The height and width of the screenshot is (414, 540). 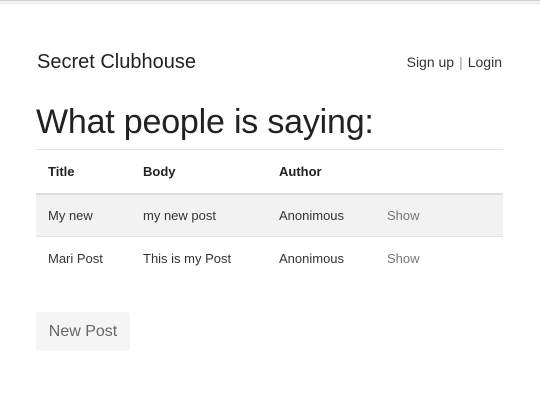 I want to click on table-header-row: Title Body Author, so click(x=269, y=172).